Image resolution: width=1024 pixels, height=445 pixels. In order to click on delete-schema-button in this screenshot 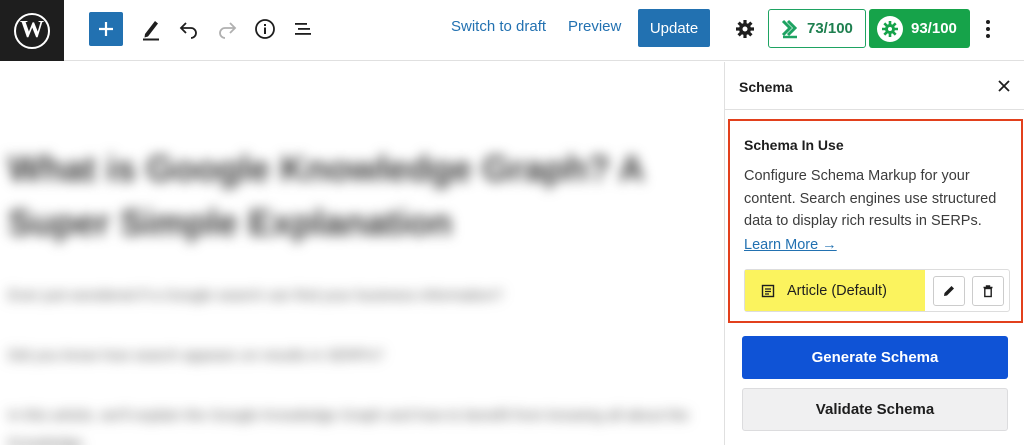, I will do `click(988, 291)`.